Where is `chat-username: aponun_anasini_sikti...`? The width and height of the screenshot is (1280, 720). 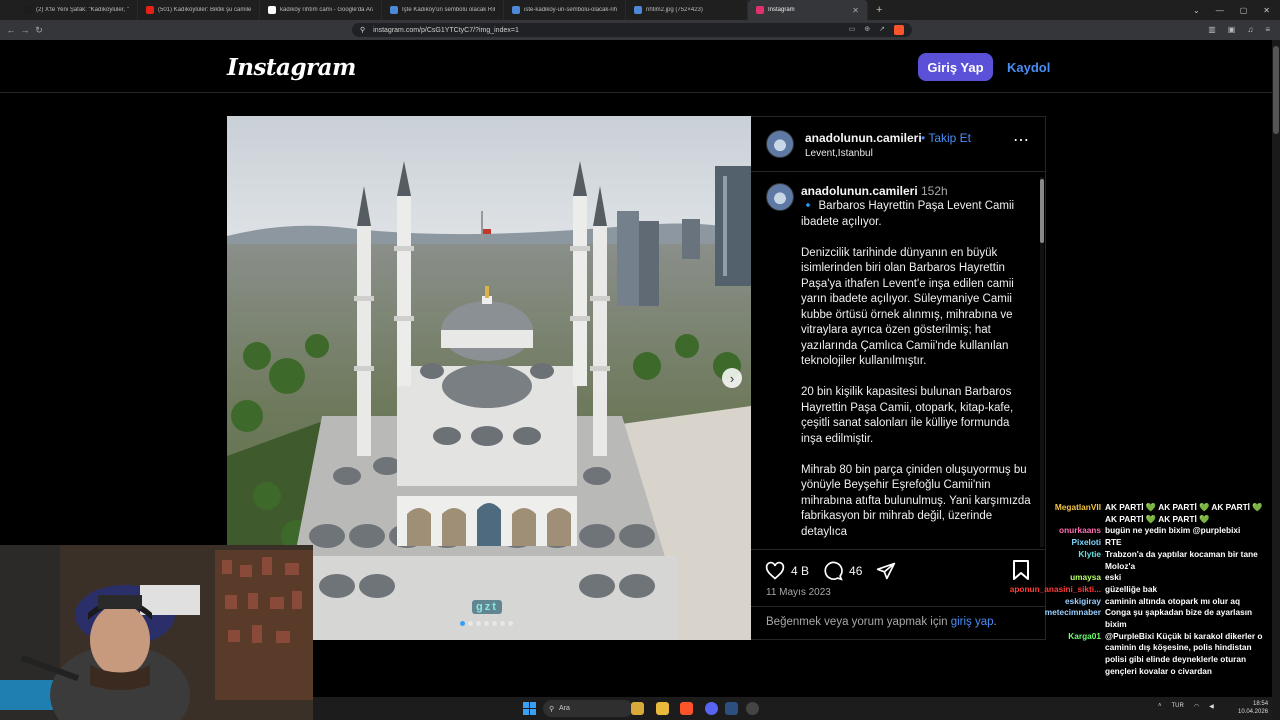 chat-username: aponun_anasini_sikti... is located at coordinates (1055, 588).